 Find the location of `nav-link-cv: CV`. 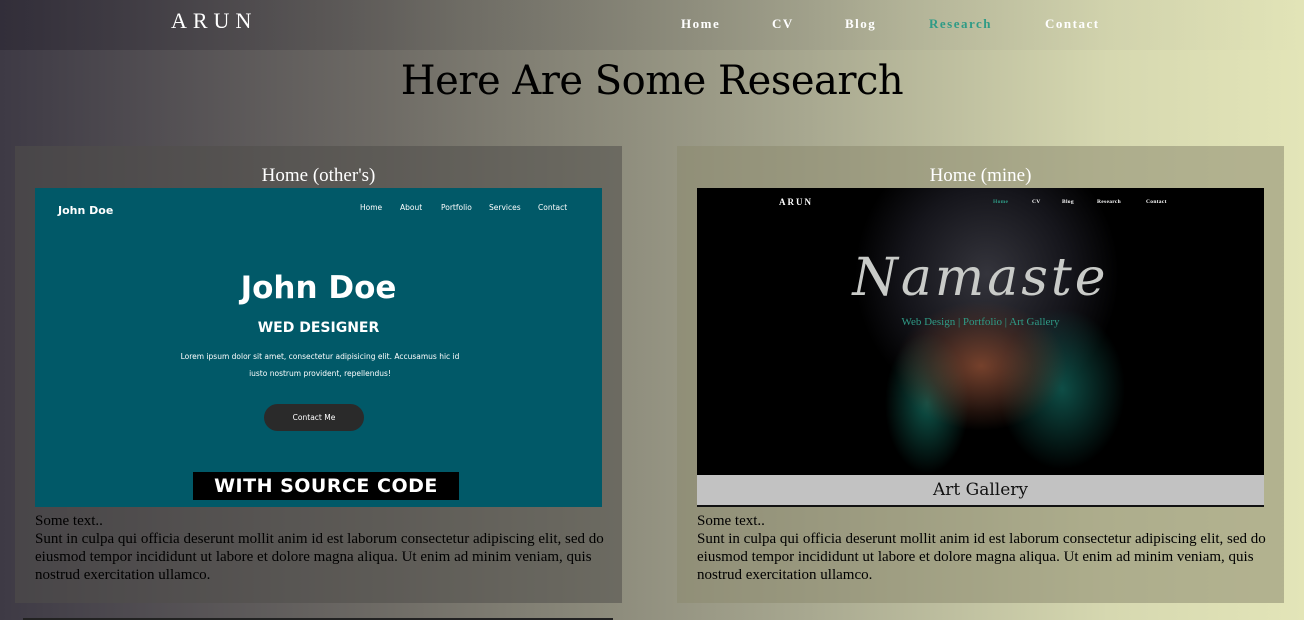

nav-link-cv: CV is located at coordinates (783, 24).